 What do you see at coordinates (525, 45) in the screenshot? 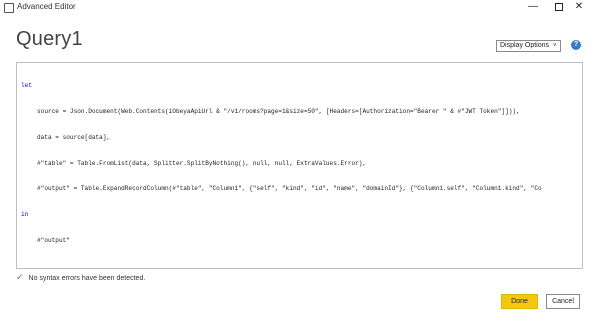
I see `display-options-label: Display Options` at bounding box center [525, 45].